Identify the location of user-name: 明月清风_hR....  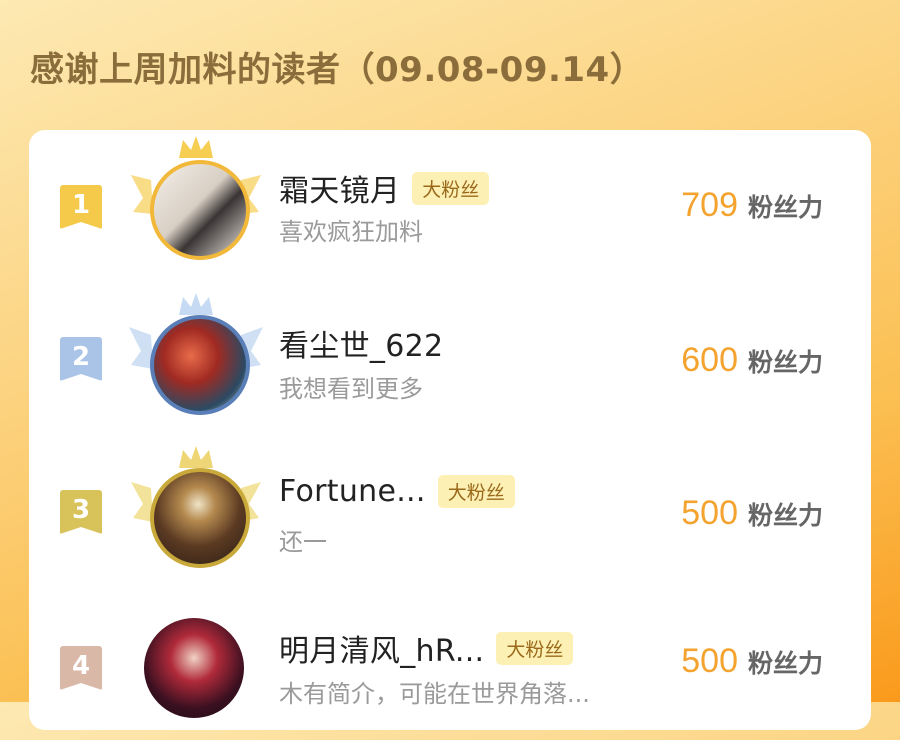
(381, 648).